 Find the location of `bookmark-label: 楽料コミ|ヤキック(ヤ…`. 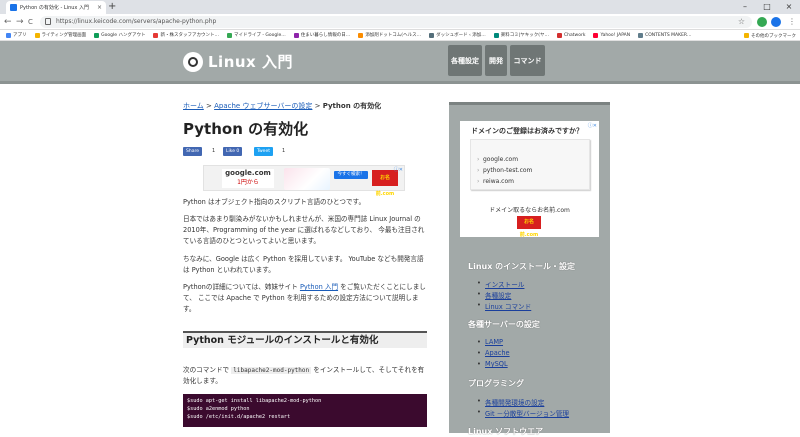

bookmark-label: 楽料コミ|ヤキック(ヤ… is located at coordinates (525, 35).